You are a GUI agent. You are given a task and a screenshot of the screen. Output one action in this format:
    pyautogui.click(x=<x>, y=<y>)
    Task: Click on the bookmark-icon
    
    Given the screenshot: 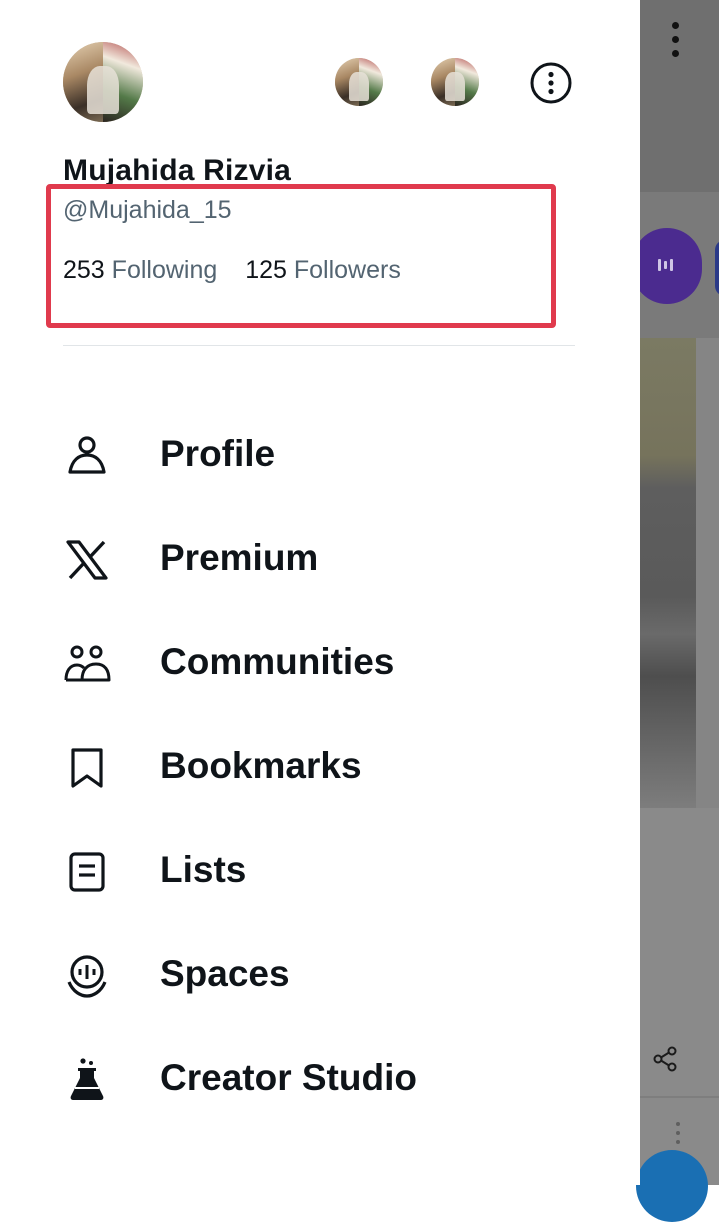 What is the action you would take?
    pyautogui.click(x=87, y=768)
    